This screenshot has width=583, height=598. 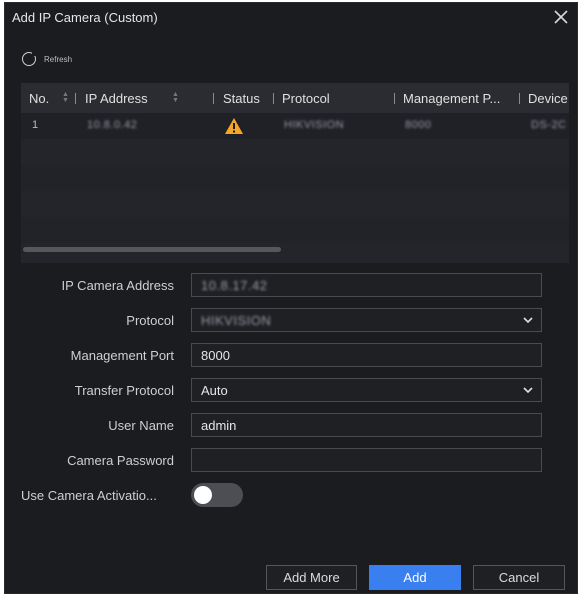 What do you see at coordinates (116, 98) in the screenshot?
I see `column-header-ip-address: IP Address` at bounding box center [116, 98].